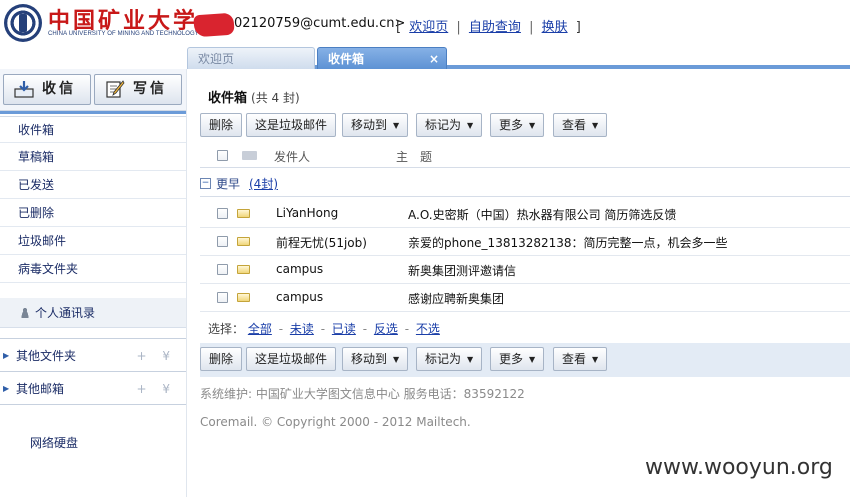  What do you see at coordinates (344, 329) in the screenshot?
I see `select-read-link: 已读` at bounding box center [344, 329].